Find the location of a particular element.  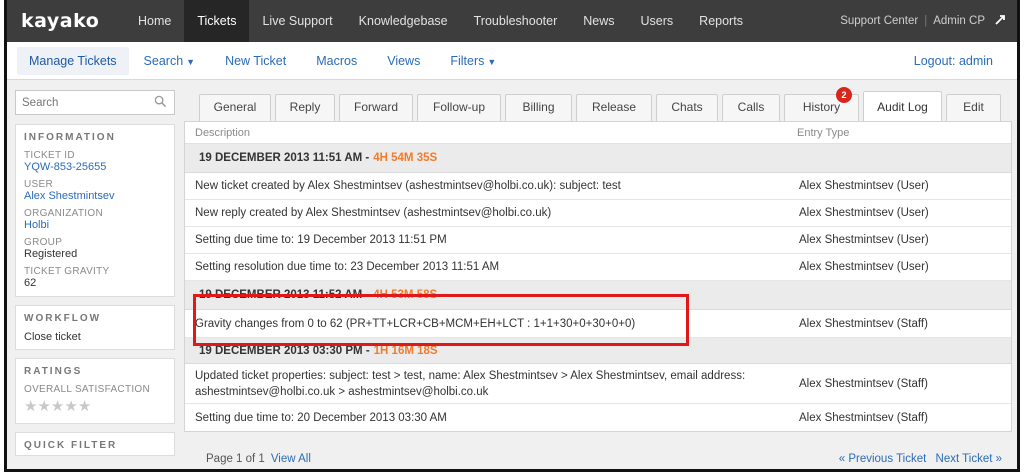

subnav-filters-label: Filters is located at coordinates (467, 60).